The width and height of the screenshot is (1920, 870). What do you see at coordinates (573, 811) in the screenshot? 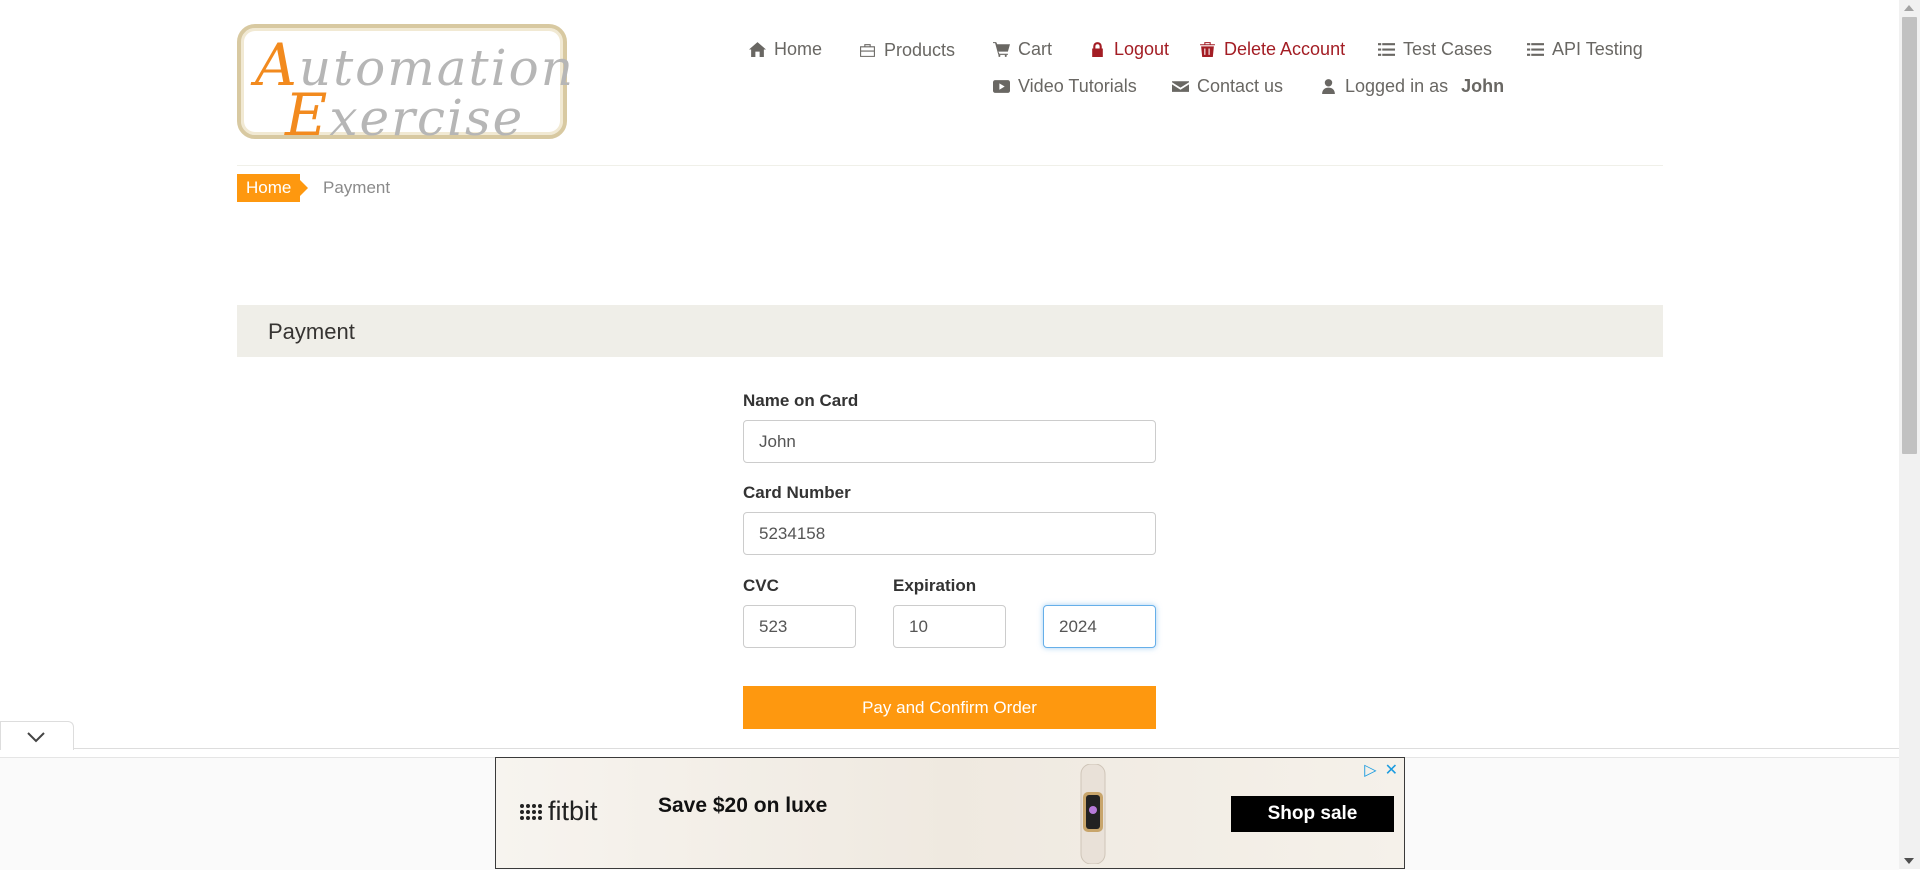
I see `ad-brand-text: fitbit` at bounding box center [573, 811].